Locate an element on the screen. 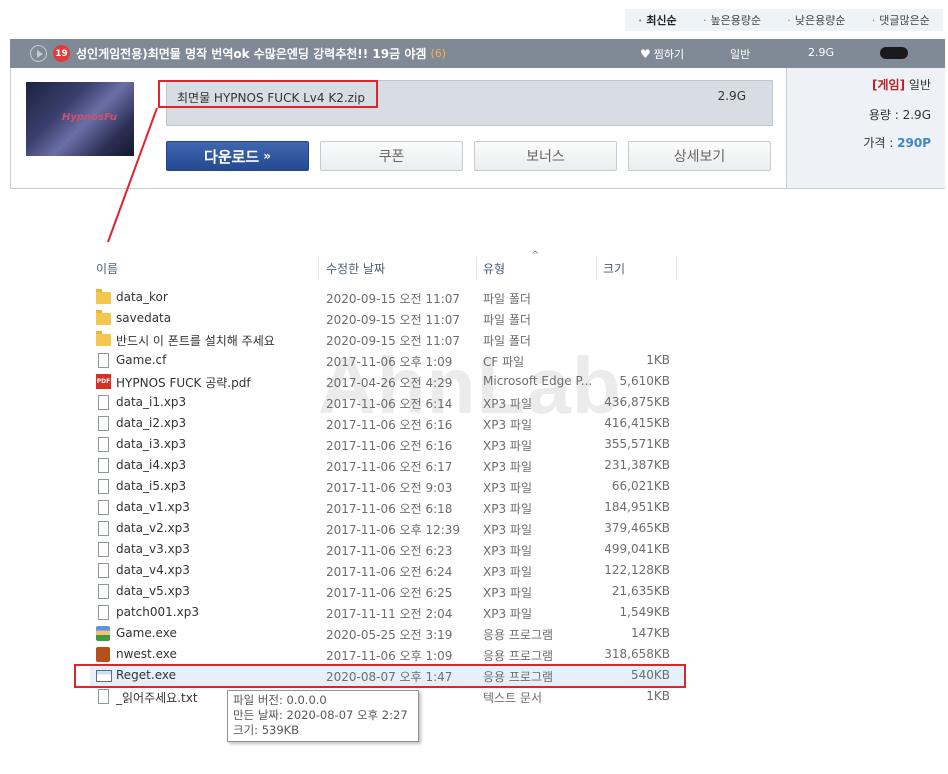  file-row: Game.exe 2020-05-25 오전 3:19 응용 프로그램 147KB is located at coordinates (388, 633).